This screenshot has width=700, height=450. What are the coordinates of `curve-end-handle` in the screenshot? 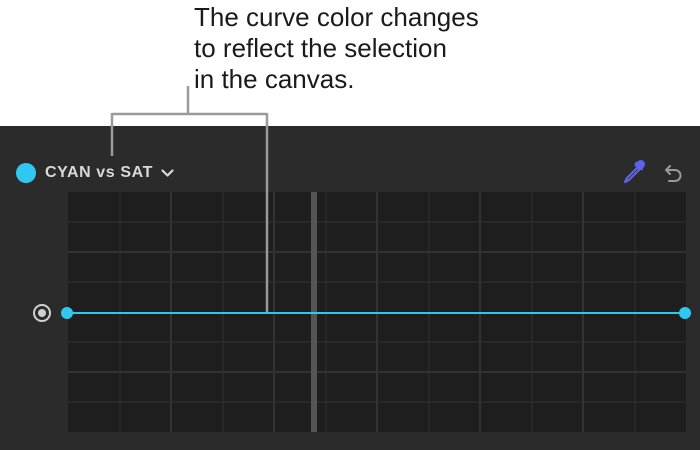 It's located at (685, 313).